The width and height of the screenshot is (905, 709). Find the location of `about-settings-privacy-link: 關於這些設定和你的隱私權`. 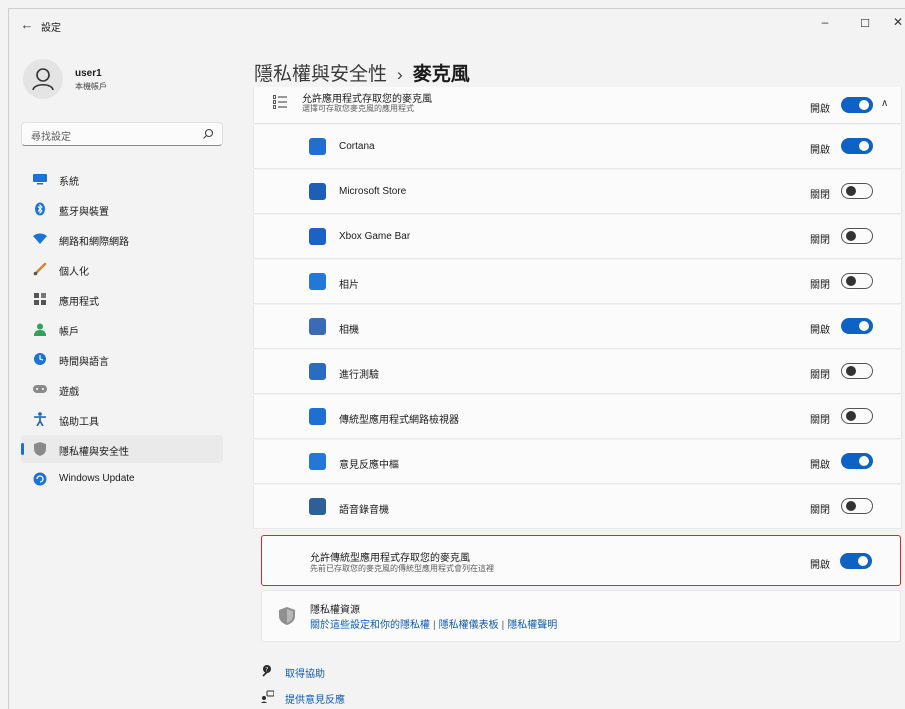

about-settings-privacy-link: 關於這些設定和你的隱私權 is located at coordinates (370, 625).